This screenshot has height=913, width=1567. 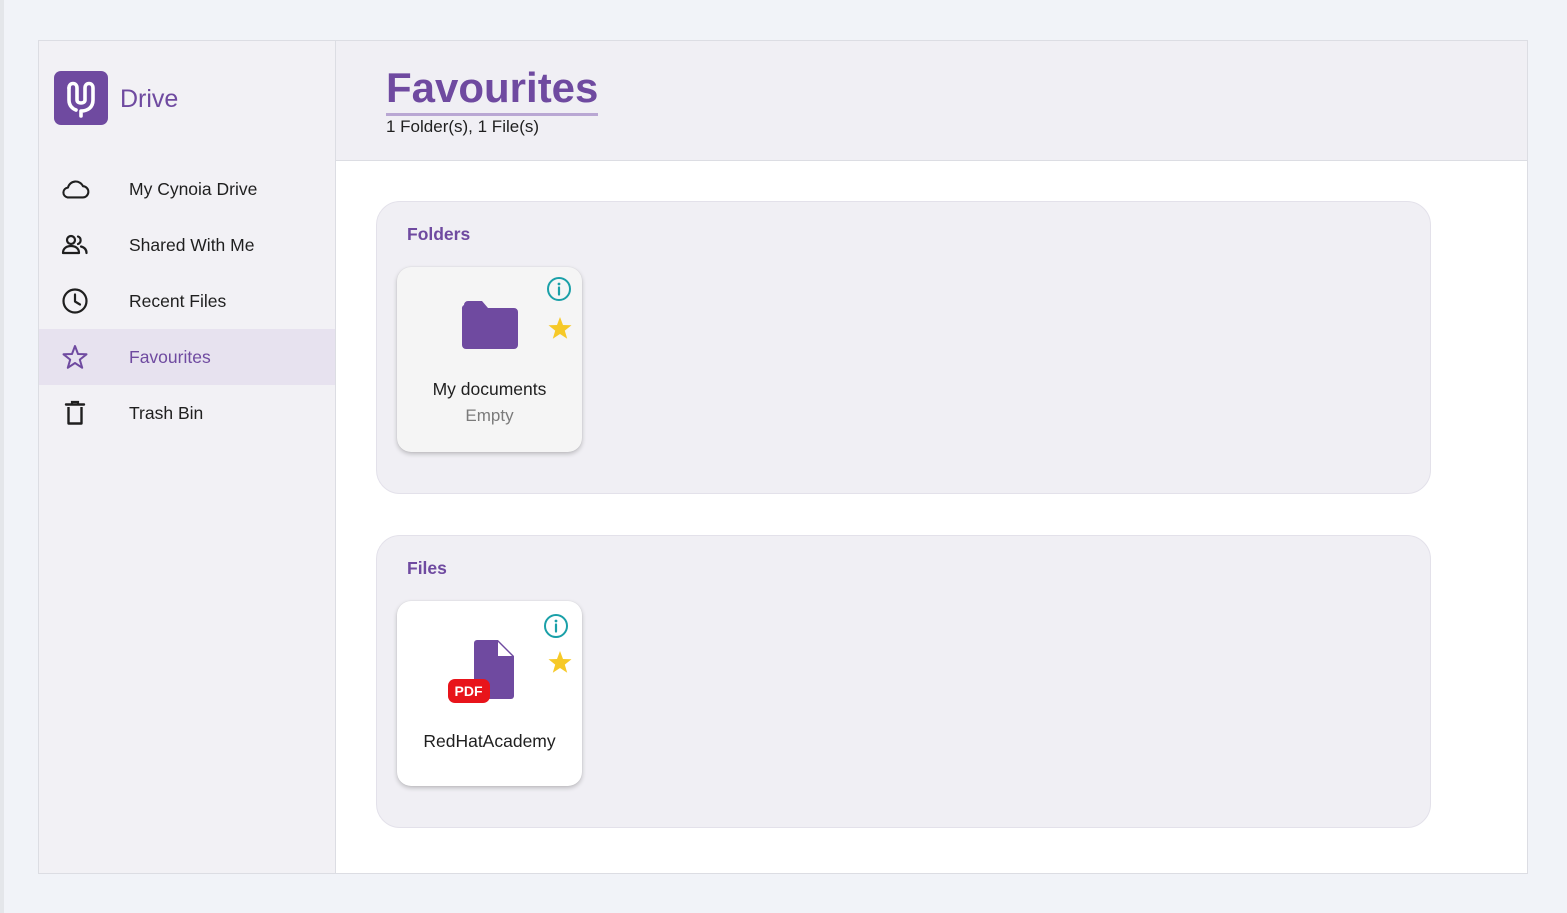 What do you see at coordinates (81, 98) in the screenshot?
I see `cynoia-logo-icon` at bounding box center [81, 98].